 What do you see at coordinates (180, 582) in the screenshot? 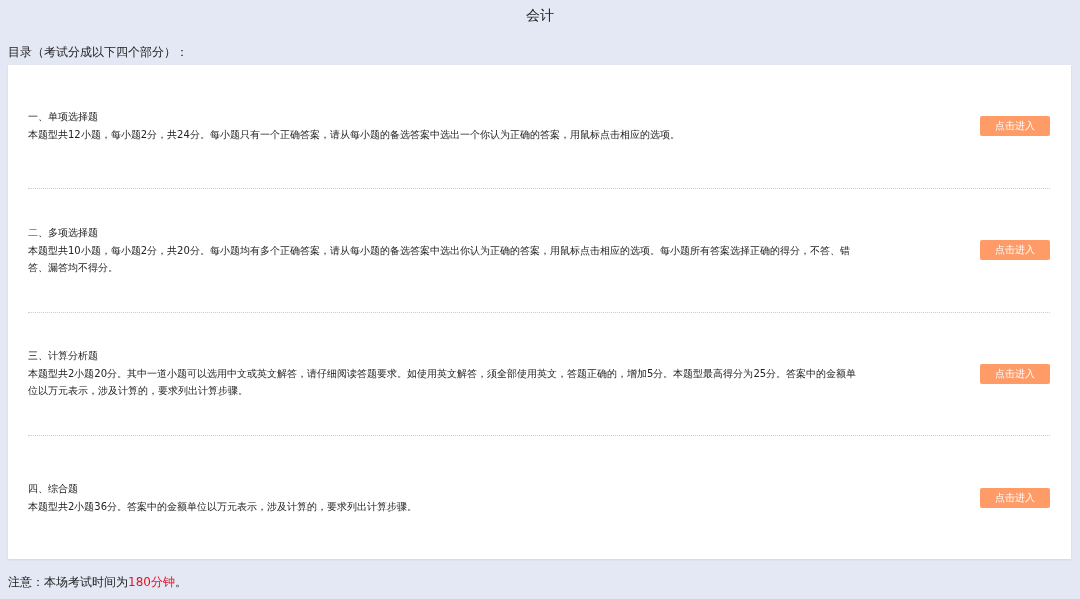
I see `notice-end: 。` at bounding box center [180, 582].